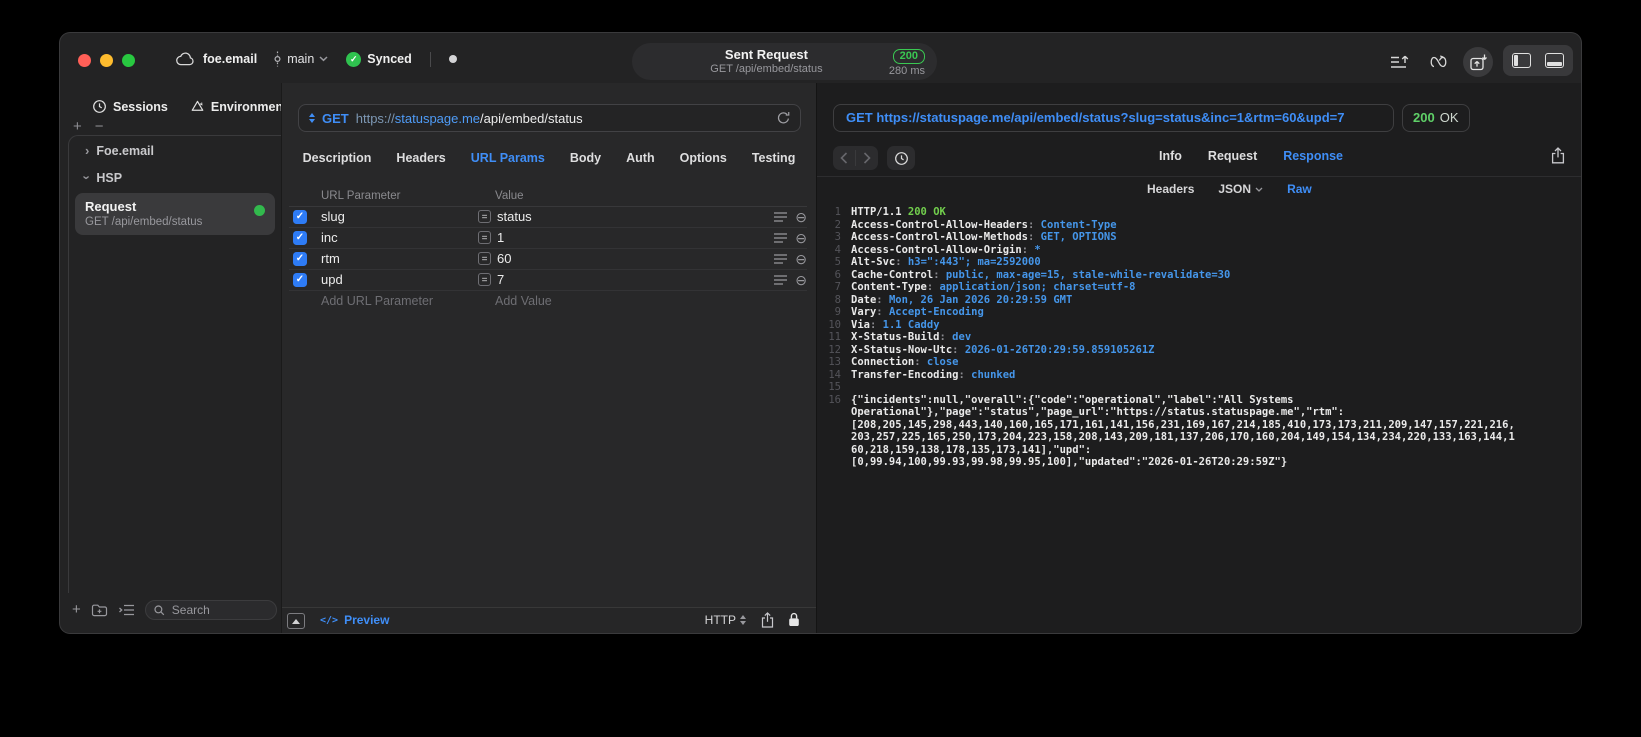 This screenshot has width=1641, height=737. Describe the element at coordinates (725, 620) in the screenshot. I see `protocol-selector: HTTP` at that location.